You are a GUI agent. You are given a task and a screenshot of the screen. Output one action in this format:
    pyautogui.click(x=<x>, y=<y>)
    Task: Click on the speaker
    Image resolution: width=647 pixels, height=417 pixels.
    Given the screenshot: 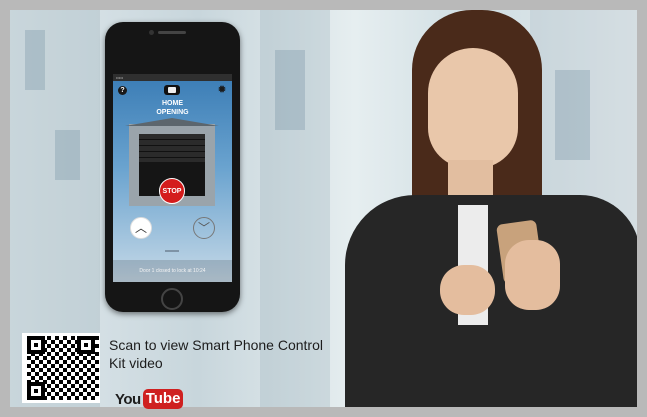 What is the action you would take?
    pyautogui.click(x=172, y=32)
    